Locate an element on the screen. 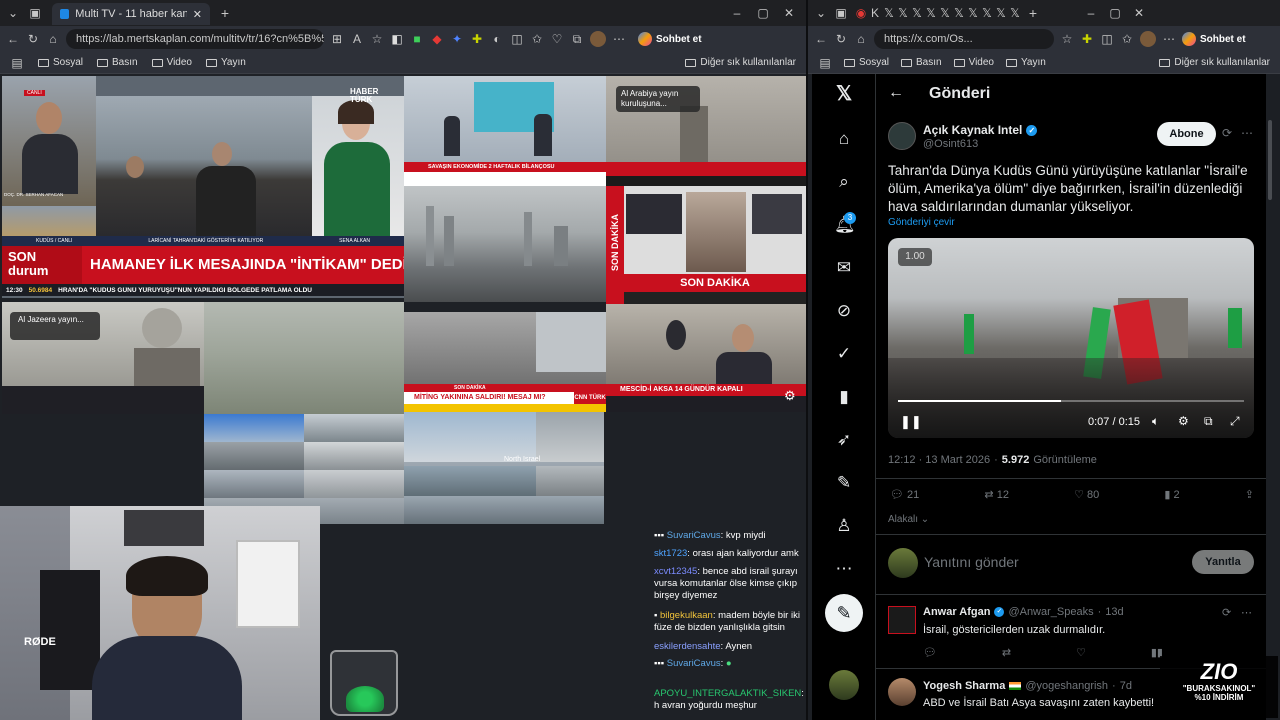  tab-x-6-icon: 𝕏 is located at coordinates (959, 13).